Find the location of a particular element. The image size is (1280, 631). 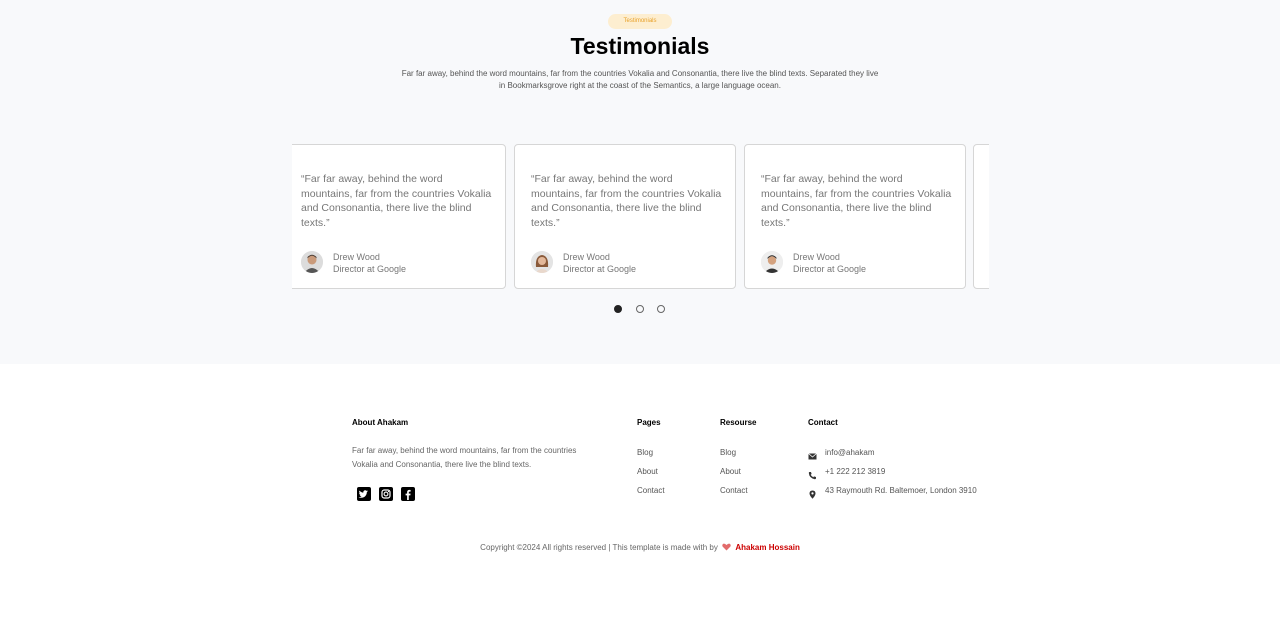

contact-email: info@ahakam is located at coordinates (849, 452).